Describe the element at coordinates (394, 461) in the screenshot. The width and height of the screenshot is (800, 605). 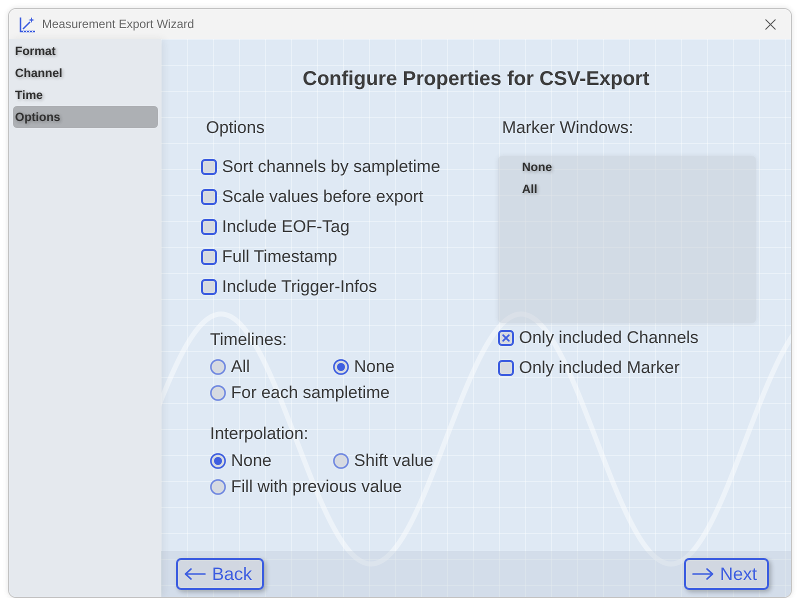
I see `radio-label: Shift value` at that location.